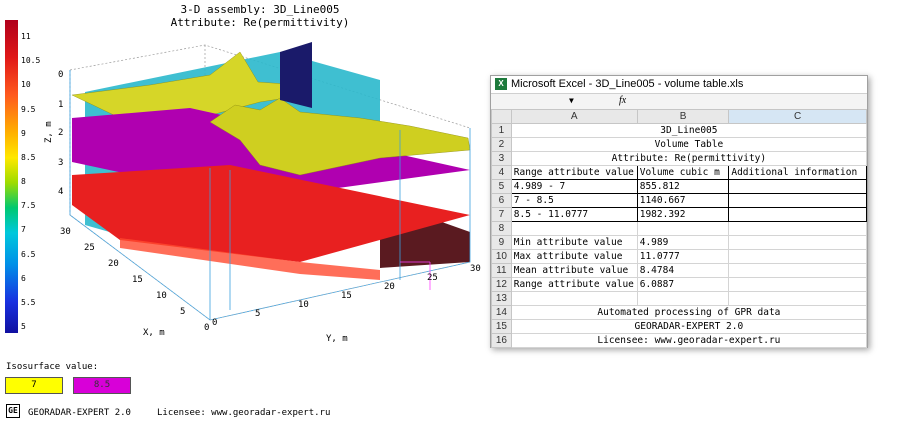 This screenshot has height=425, width=900. What do you see at coordinates (432, 278) in the screenshot?
I see `y-axis-tick: 25` at bounding box center [432, 278].